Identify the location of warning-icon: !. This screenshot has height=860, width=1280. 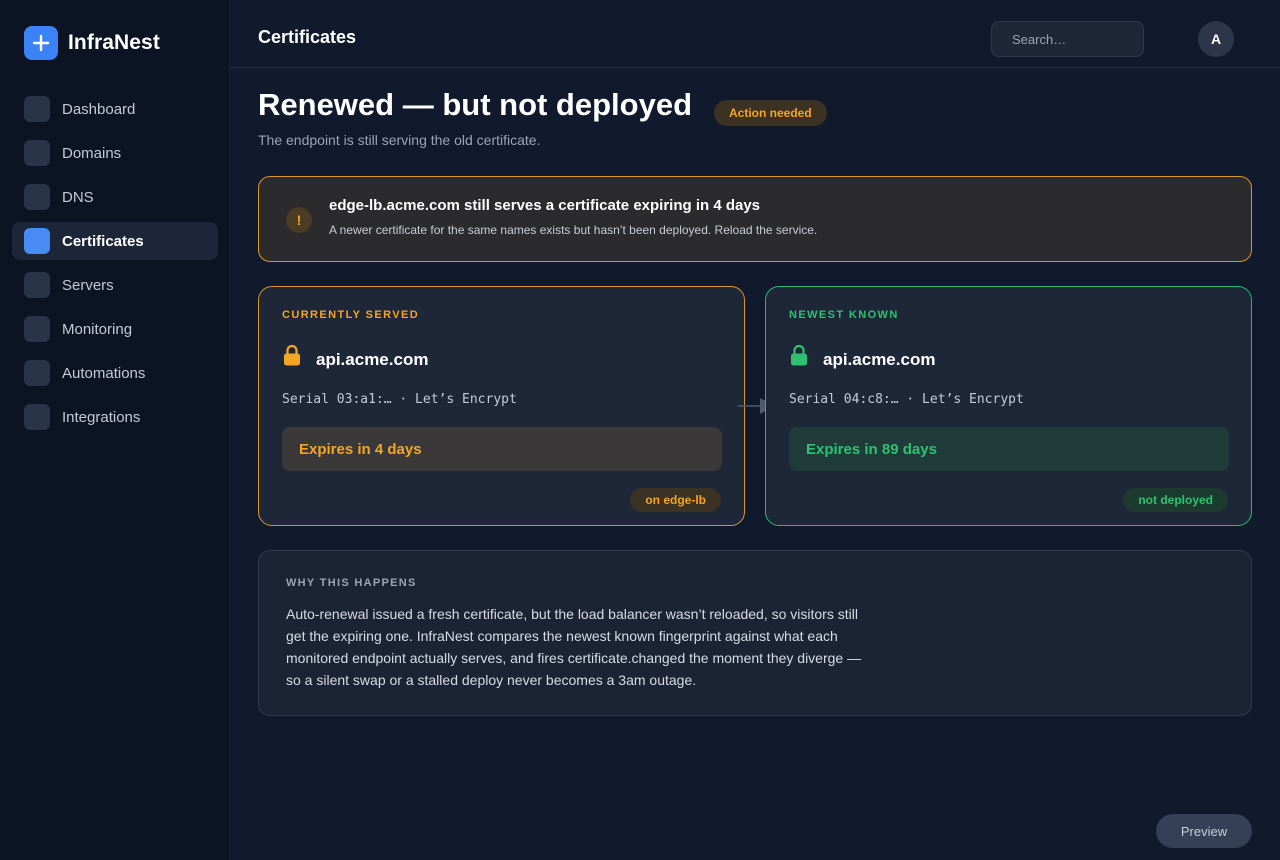
(299, 220).